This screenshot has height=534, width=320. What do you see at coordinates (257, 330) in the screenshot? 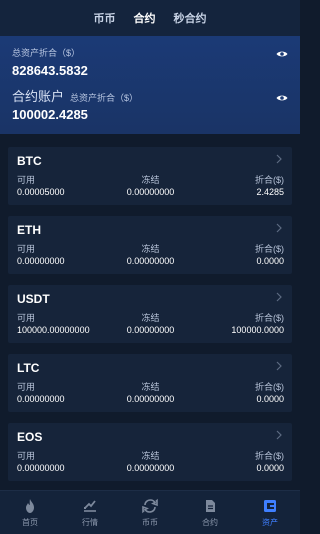
I see `equiv-value: 100000.0000` at bounding box center [257, 330].